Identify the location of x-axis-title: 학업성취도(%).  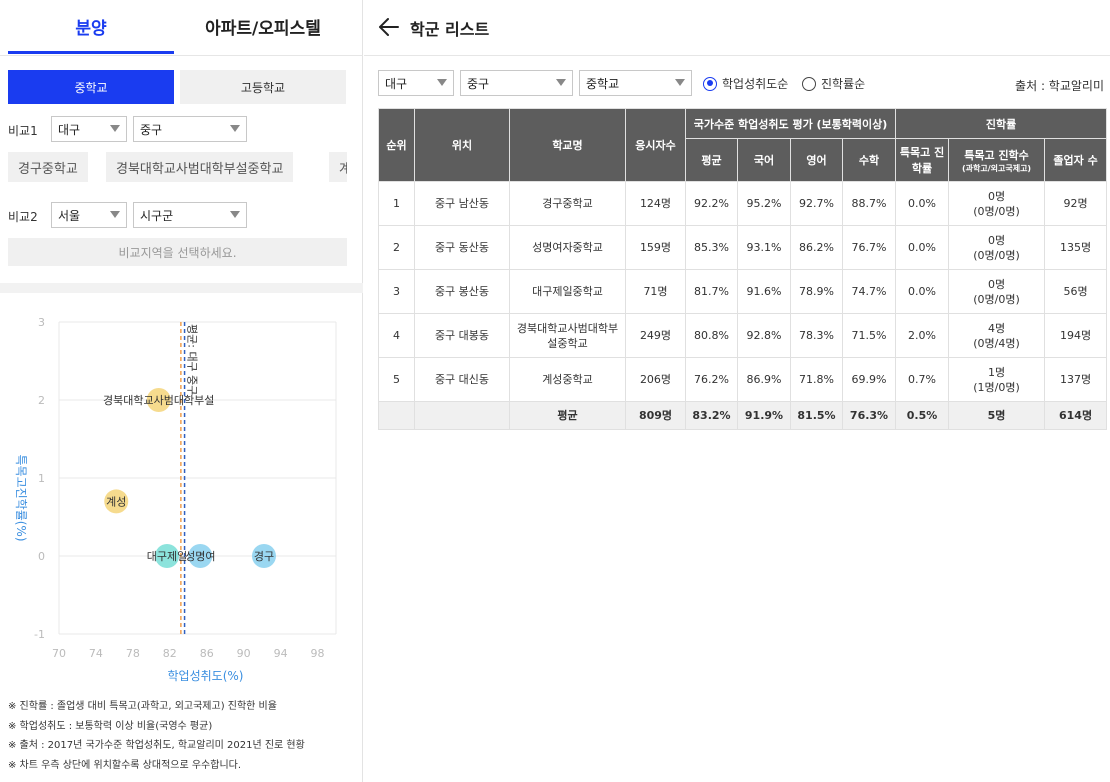
(206, 676).